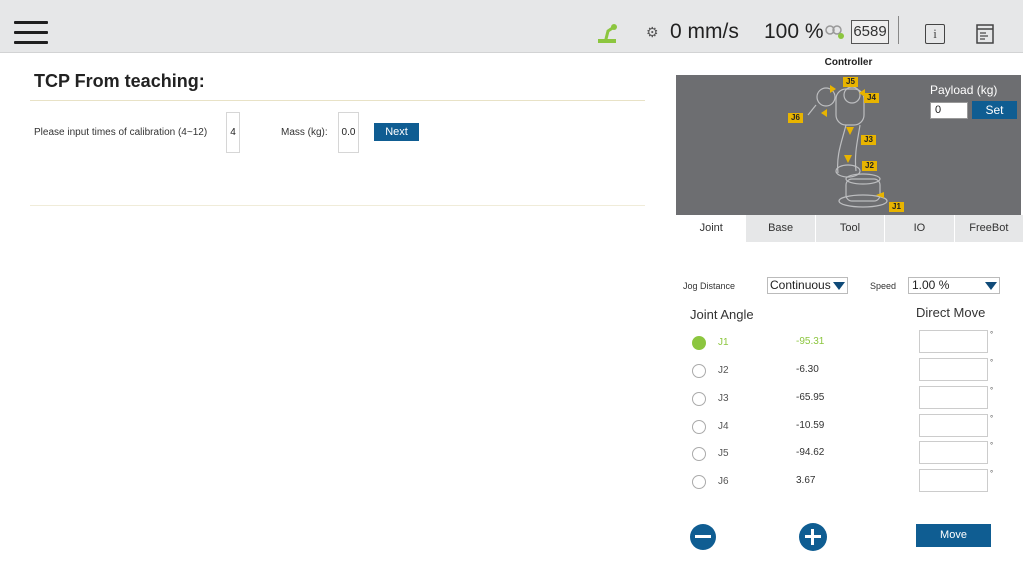  What do you see at coordinates (985, 34) in the screenshot?
I see `log-list-icon` at bounding box center [985, 34].